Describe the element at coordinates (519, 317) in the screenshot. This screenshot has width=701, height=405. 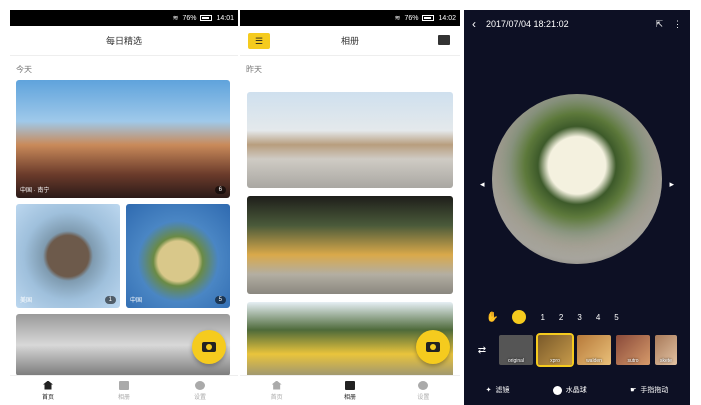
I see `level-1-selected` at that location.